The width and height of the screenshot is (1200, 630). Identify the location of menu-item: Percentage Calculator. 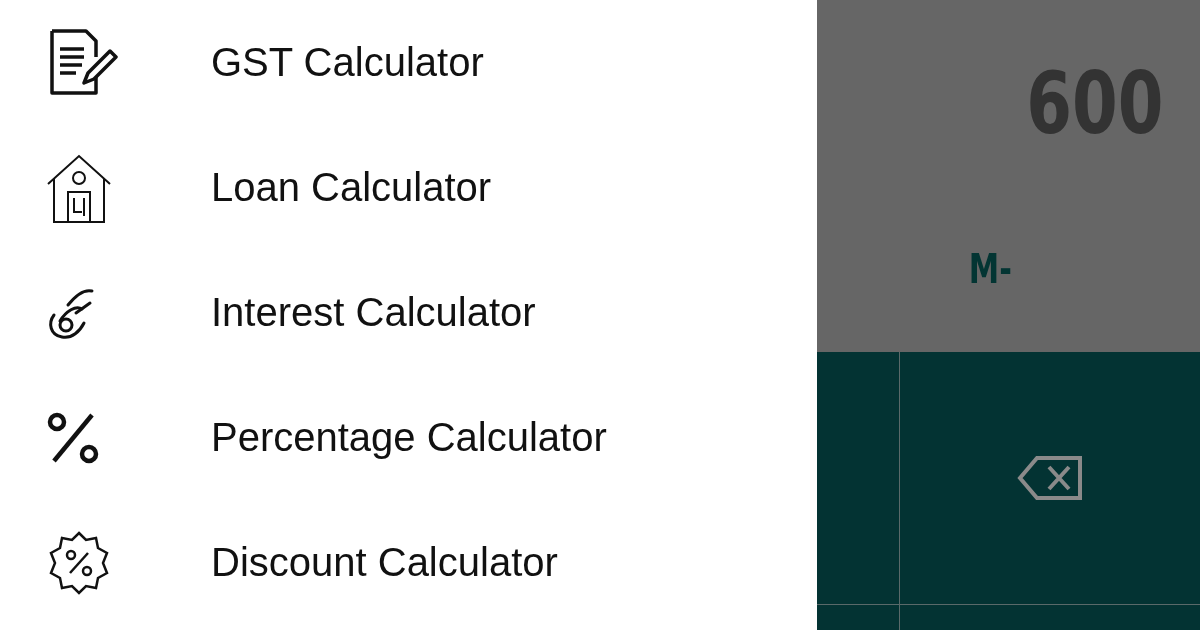
(409, 437).